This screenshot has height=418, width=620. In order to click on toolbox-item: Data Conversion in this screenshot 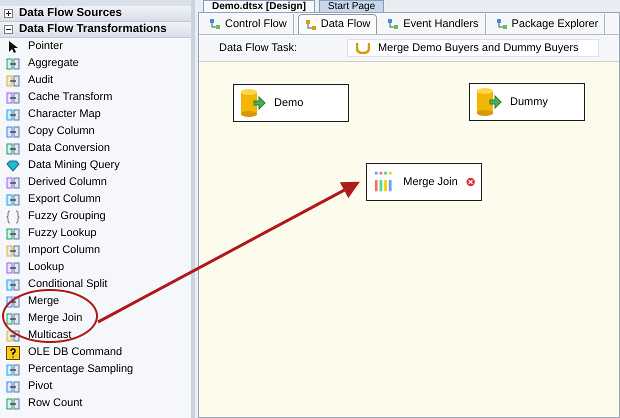, I will do `click(95, 148)`.